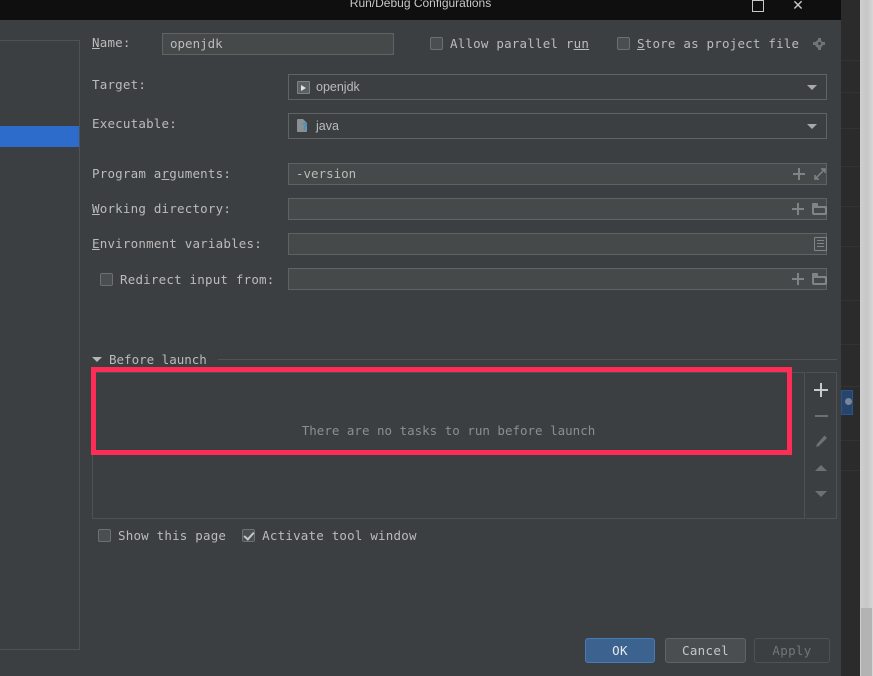  What do you see at coordinates (339, 535) in the screenshot?
I see `activate-tool-window-label: Activate tool window` at bounding box center [339, 535].